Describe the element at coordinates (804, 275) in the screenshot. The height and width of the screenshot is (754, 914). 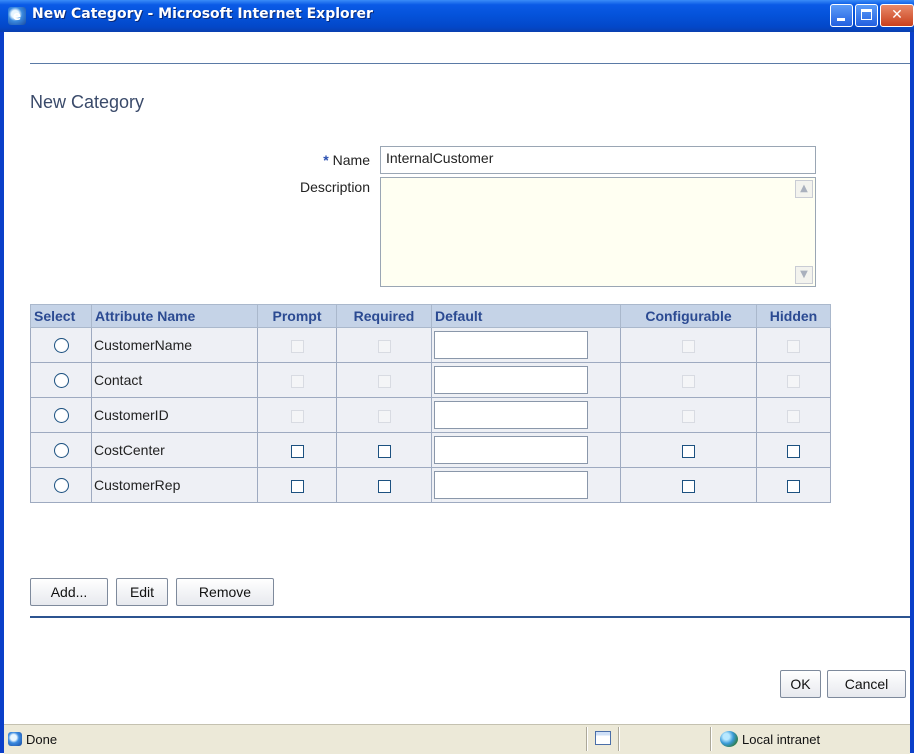
I see `scroll-down-icon: ▼` at that location.